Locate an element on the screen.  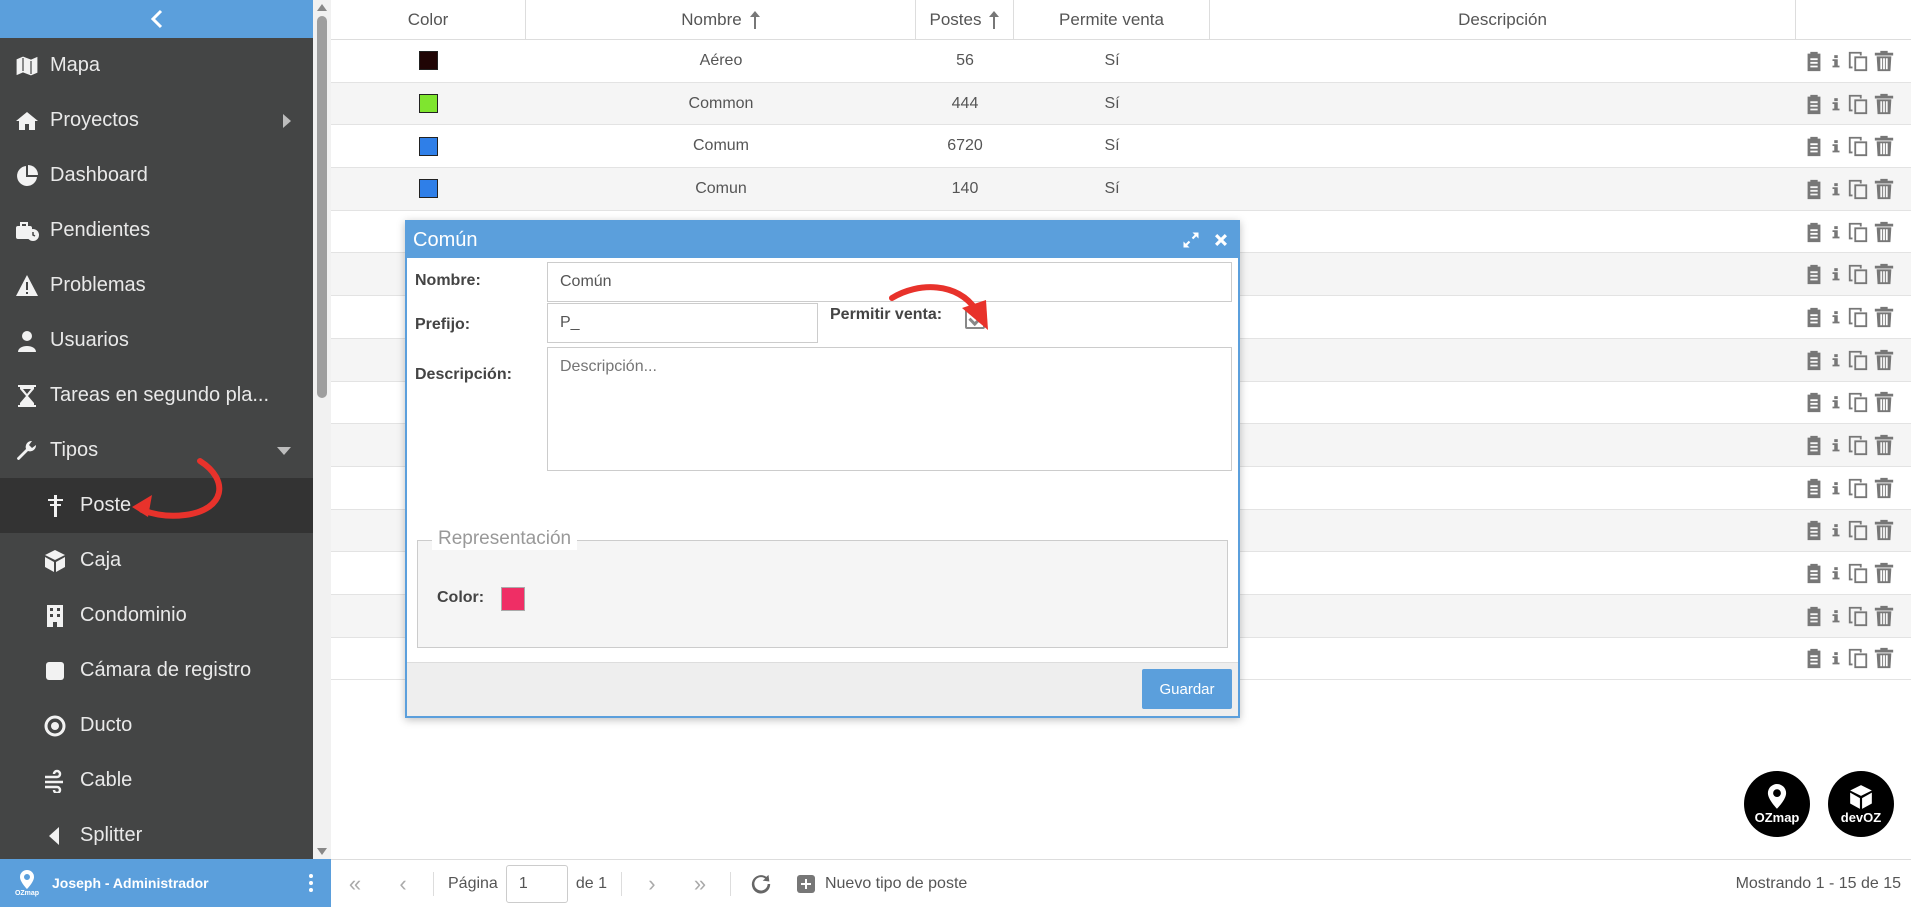
table-row: Comum 6720 Sí is located at coordinates (1121, 147).